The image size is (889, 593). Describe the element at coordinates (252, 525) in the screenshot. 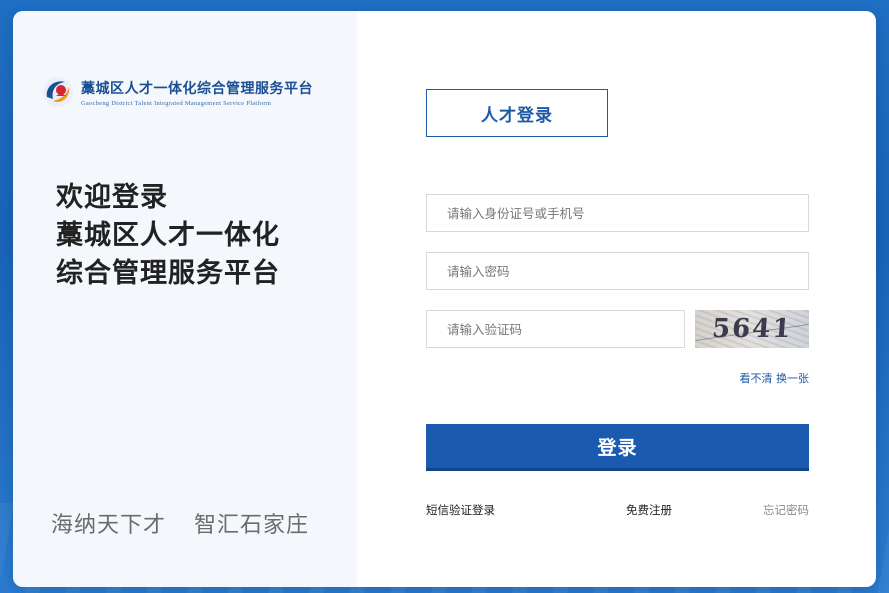

I see `slogan-part-2: 智汇石家庄` at that location.